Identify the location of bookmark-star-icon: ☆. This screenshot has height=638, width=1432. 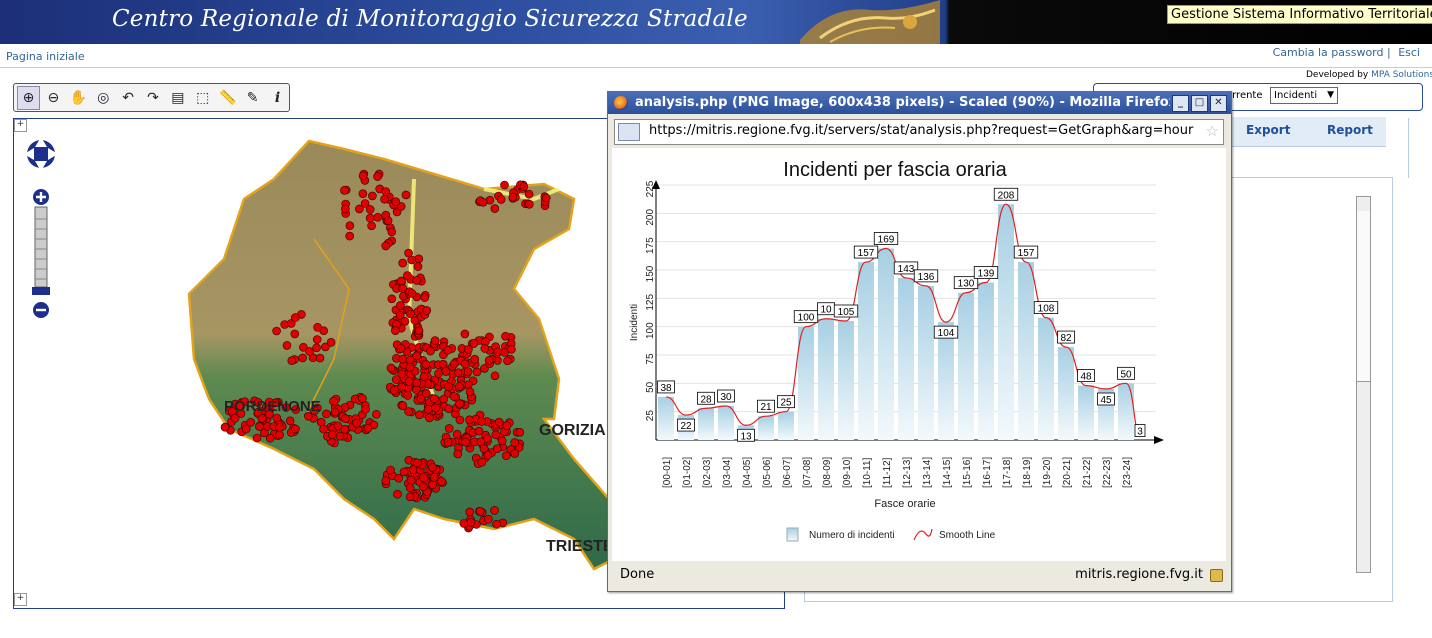
(1212, 131).